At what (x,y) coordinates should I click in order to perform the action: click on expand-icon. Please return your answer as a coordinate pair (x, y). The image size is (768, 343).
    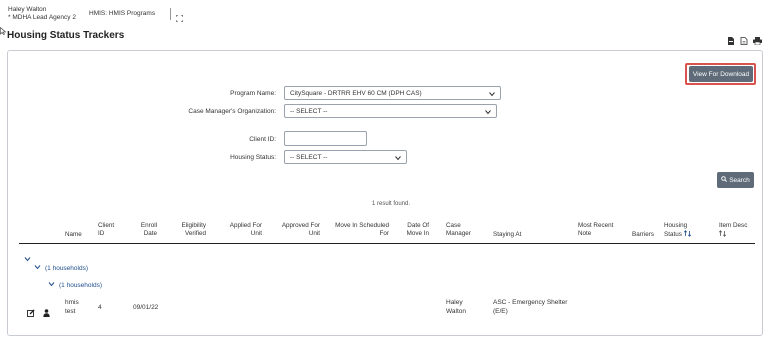
    Looking at the image, I should click on (179, 16).